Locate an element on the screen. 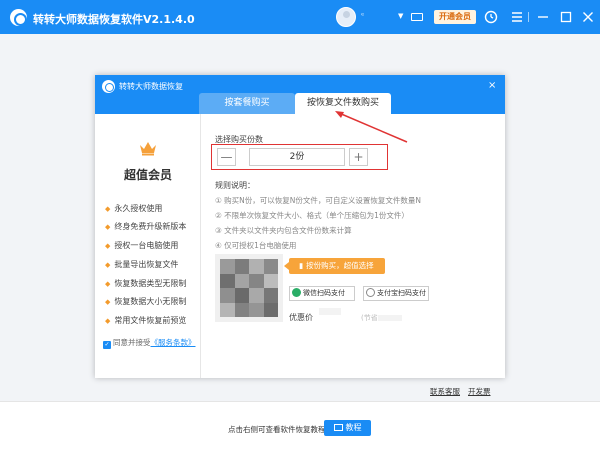  benefit-item: ◆ 恢复数据类型无限制 is located at coordinates (146, 283).